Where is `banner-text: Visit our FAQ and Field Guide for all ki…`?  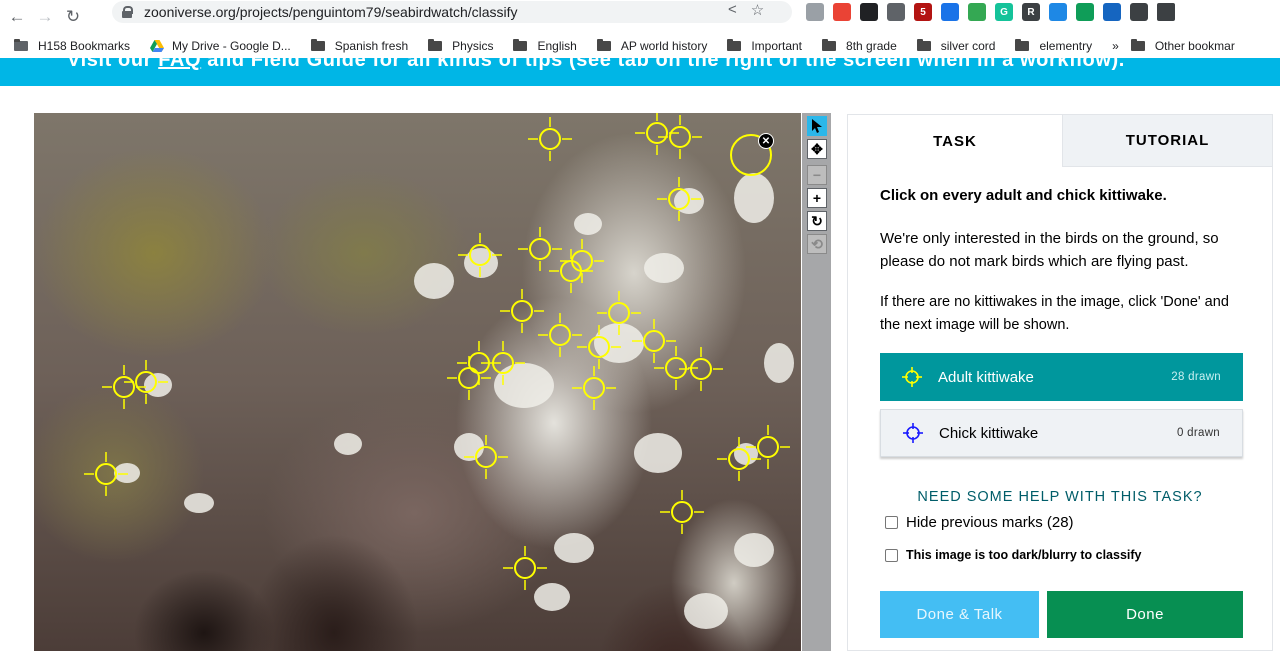 banner-text: Visit our FAQ and Field Guide for all ki… is located at coordinates (596, 65).